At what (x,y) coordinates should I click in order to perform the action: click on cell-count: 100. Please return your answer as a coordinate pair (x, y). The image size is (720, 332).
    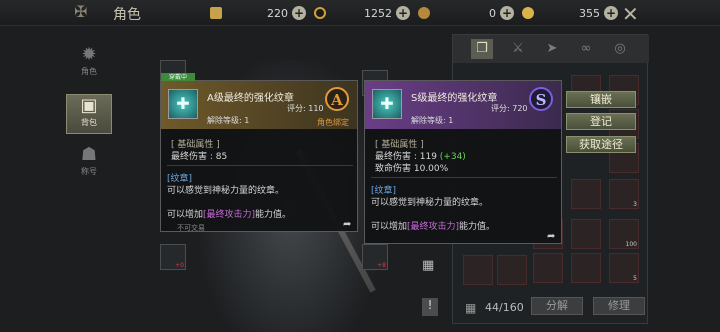
    Looking at the image, I should click on (631, 244).